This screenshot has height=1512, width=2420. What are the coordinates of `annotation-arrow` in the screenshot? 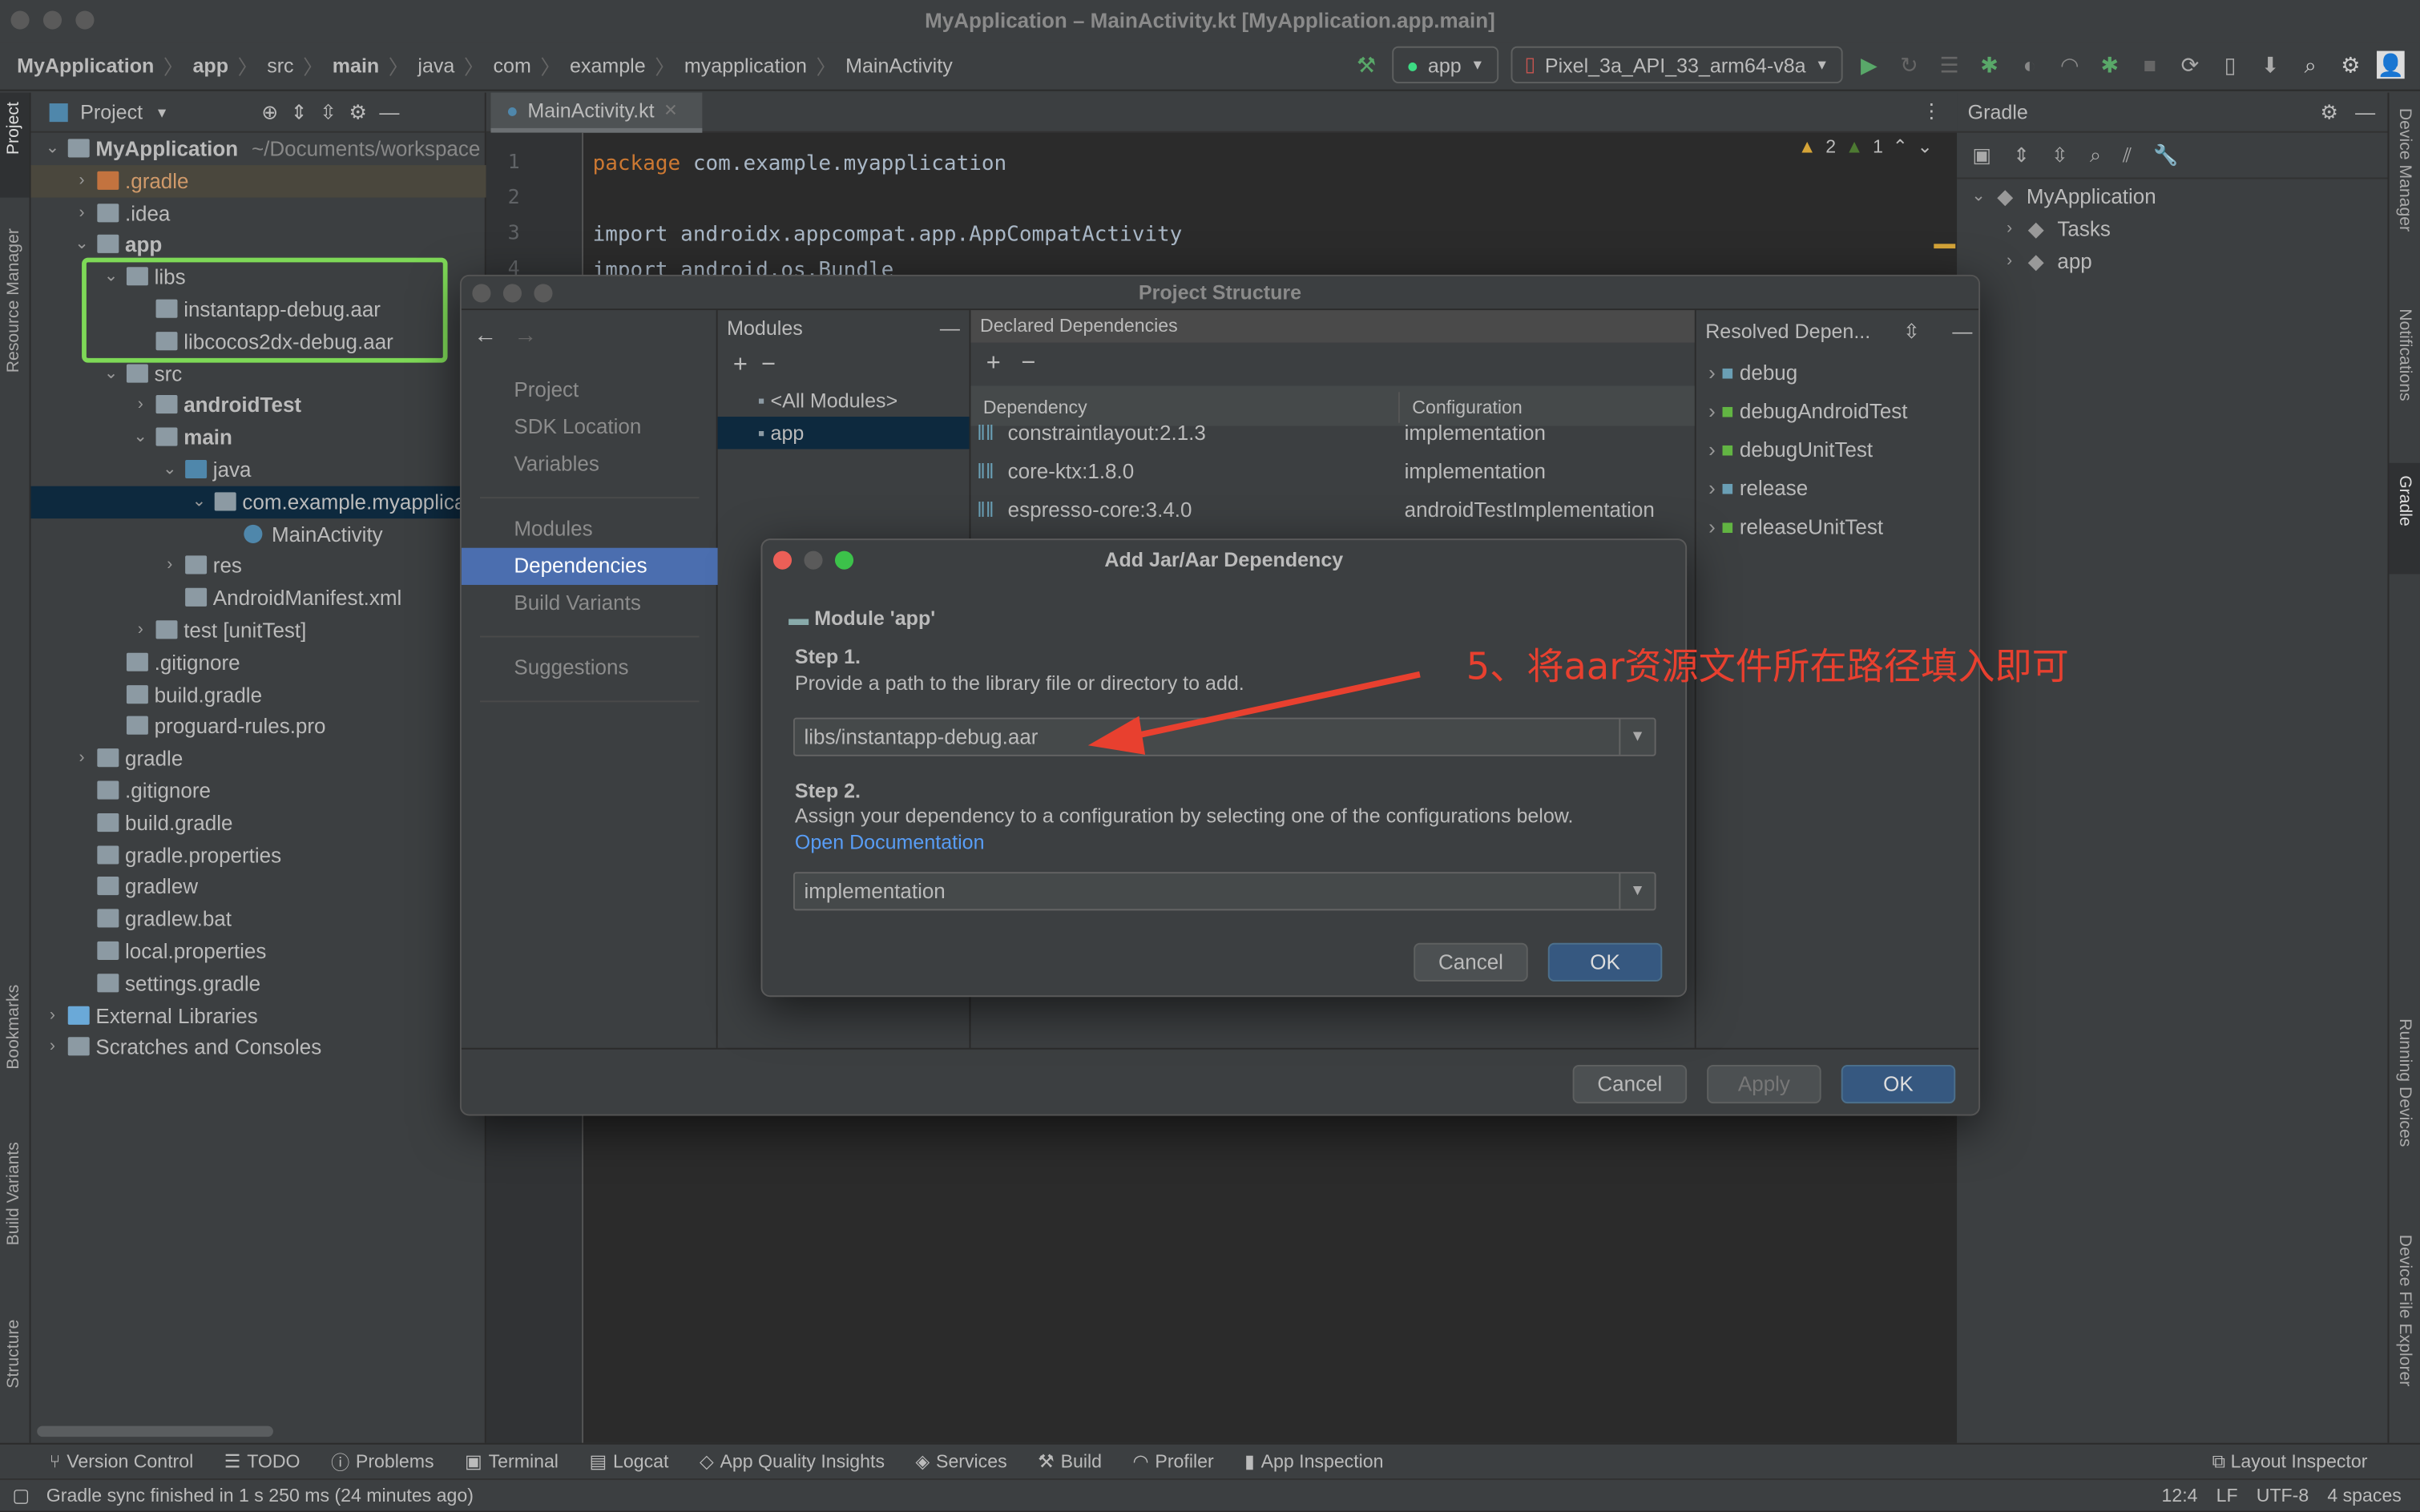 It's located at (1254, 713).